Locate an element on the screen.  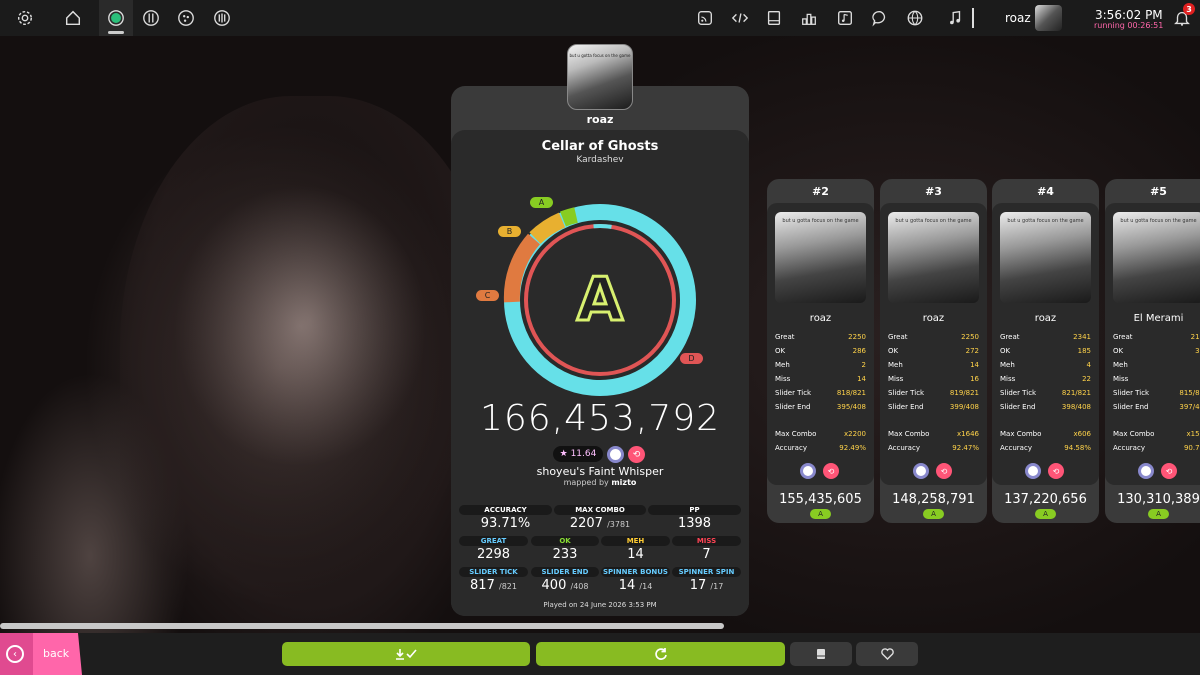
card-username: El Merami is located at coordinates (1152, 318).